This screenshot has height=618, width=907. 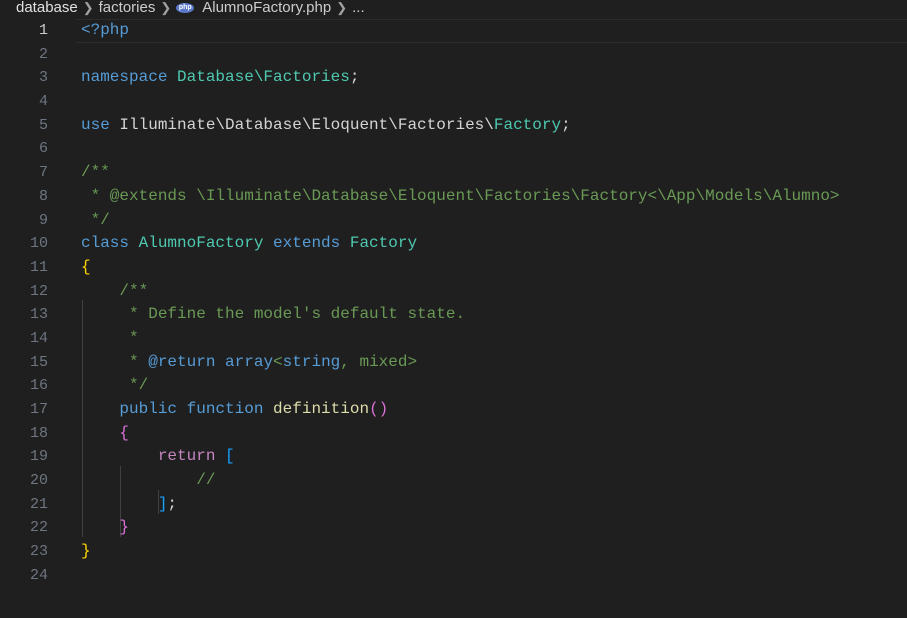 I want to click on code-line: 18 {, so click(x=453, y=434).